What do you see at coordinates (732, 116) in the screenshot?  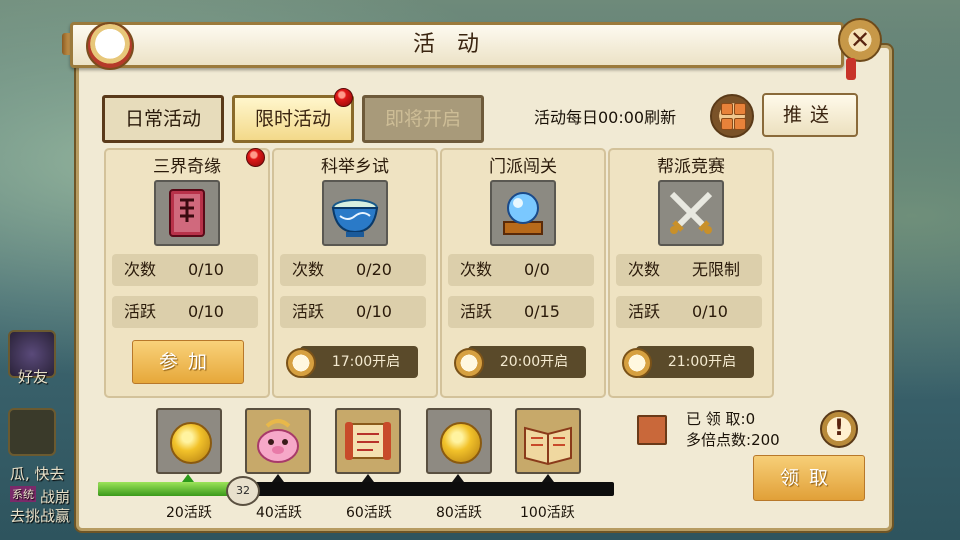 I see `grid-menu-button` at bounding box center [732, 116].